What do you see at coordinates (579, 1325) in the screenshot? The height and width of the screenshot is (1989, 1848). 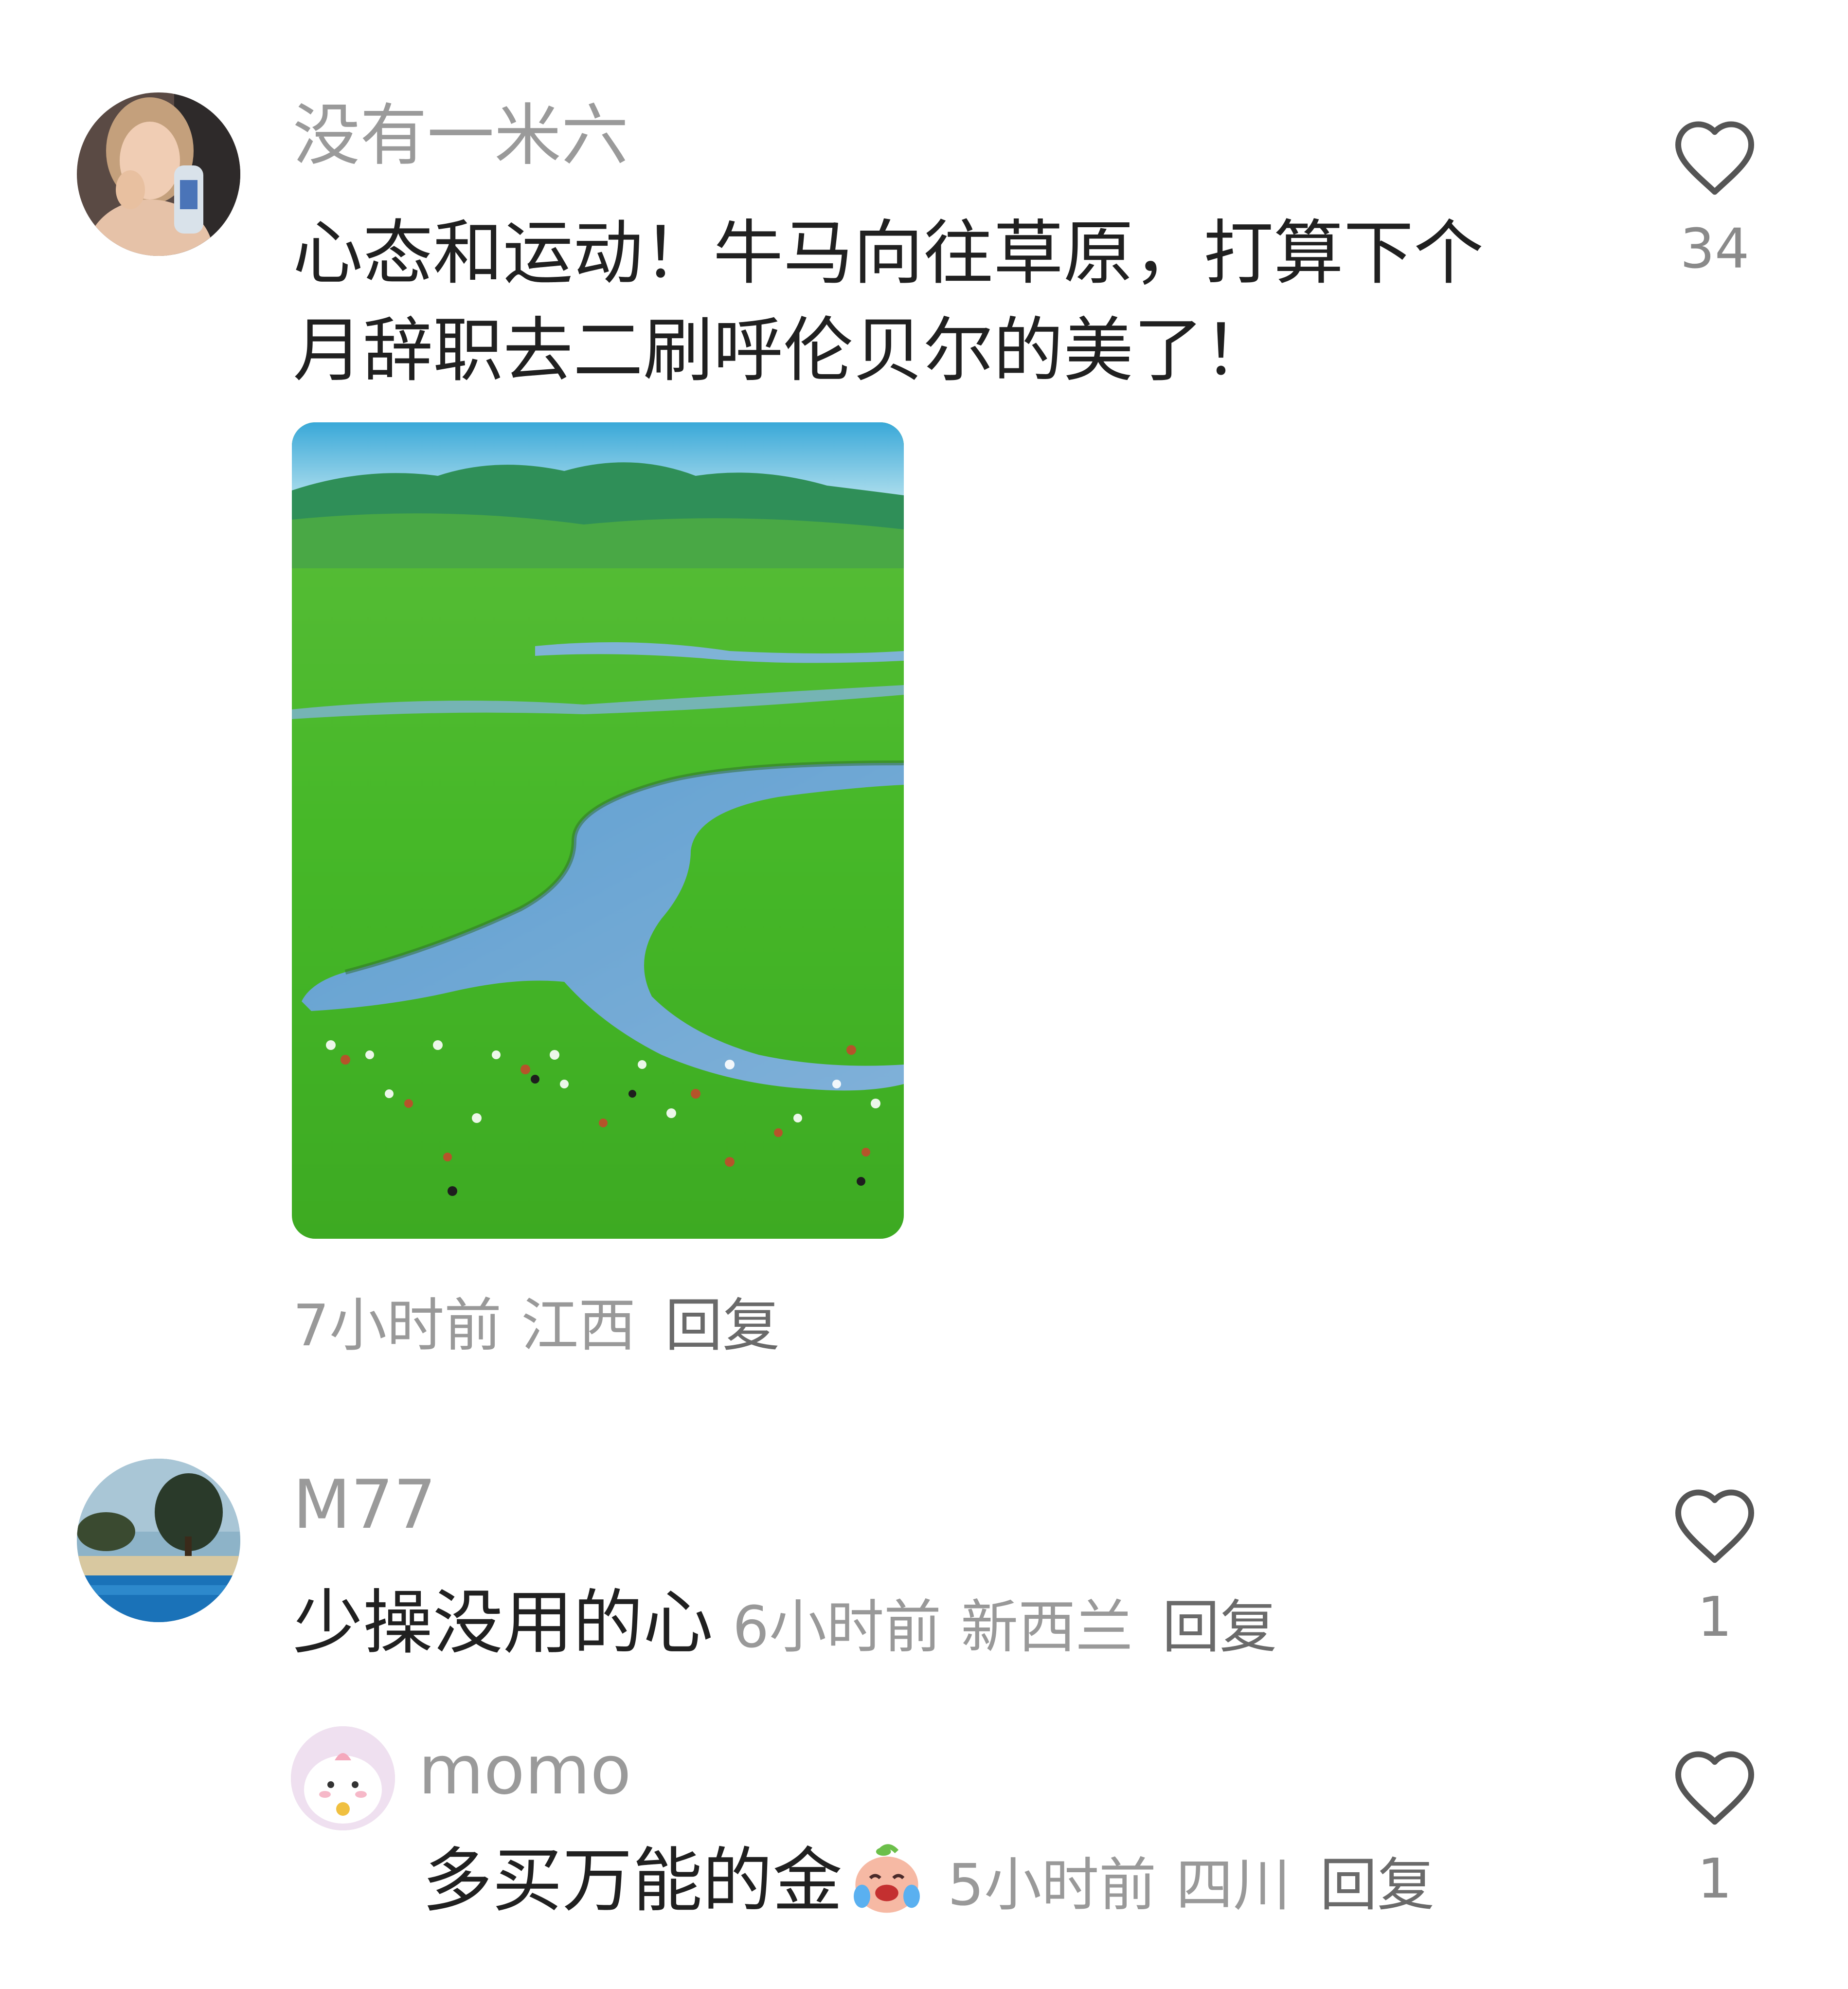 I see `comment-1-location: 江西` at bounding box center [579, 1325].